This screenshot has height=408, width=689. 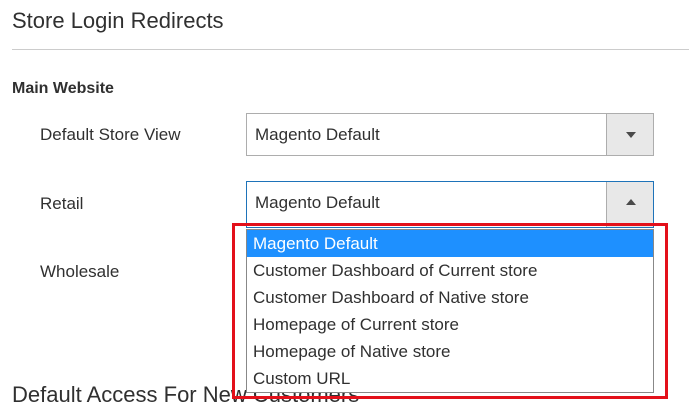 I want to click on chevron-up-icon, so click(x=631, y=202).